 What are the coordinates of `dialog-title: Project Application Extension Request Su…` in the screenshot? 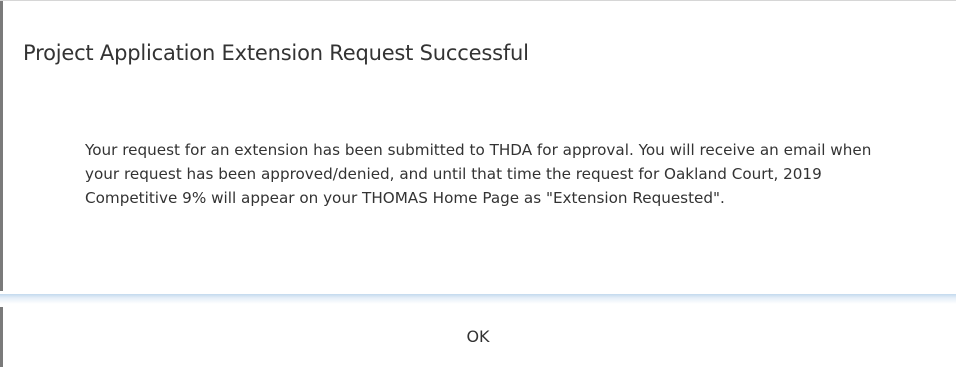 It's located at (276, 53).